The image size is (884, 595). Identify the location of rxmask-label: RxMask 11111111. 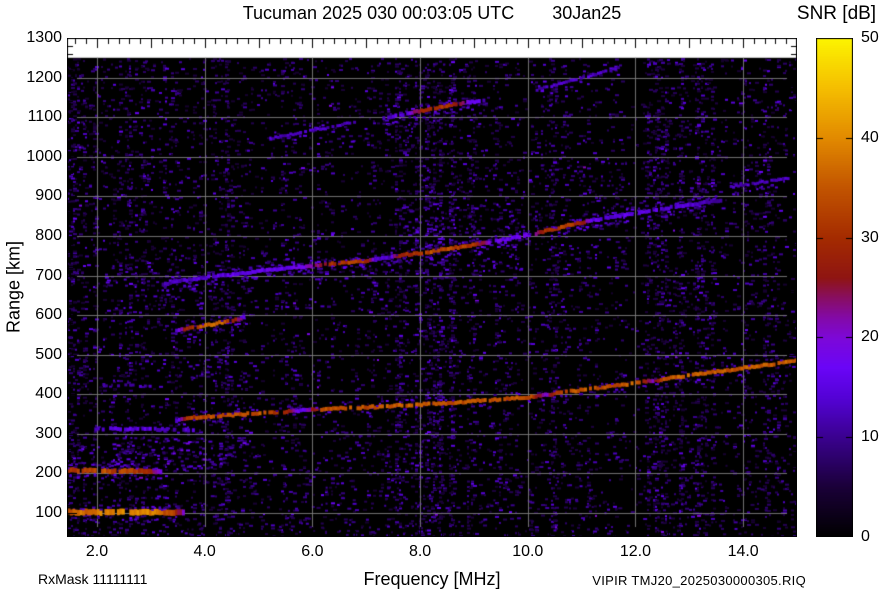
(93, 579).